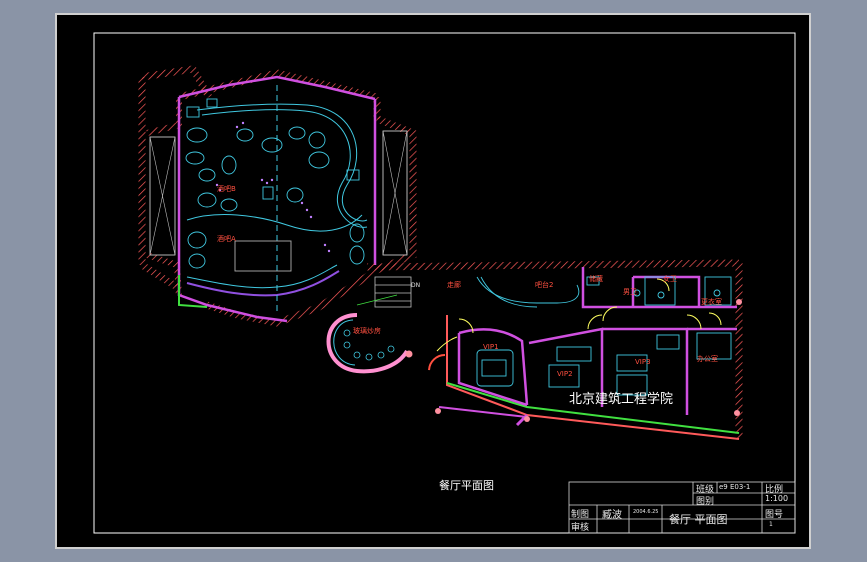 The width and height of the screenshot is (867, 562). I want to click on label-changing: 更衣室, so click(711, 301).